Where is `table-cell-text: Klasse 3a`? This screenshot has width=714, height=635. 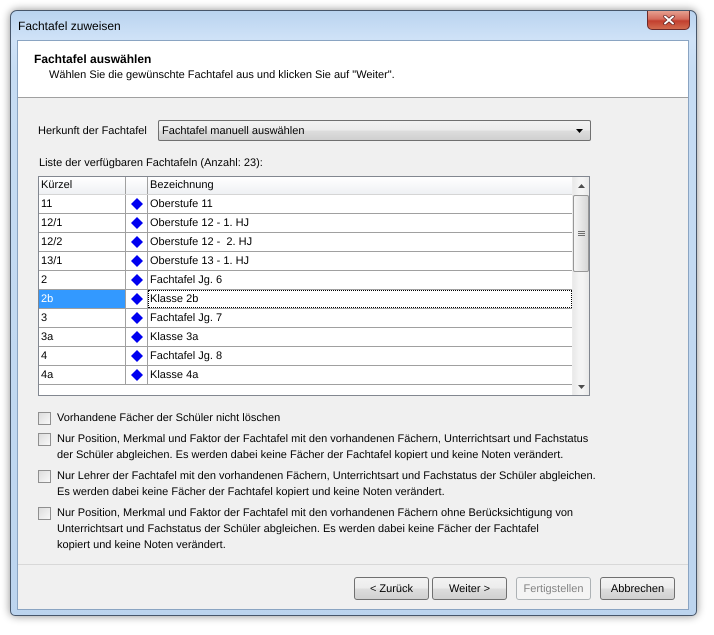 table-cell-text: Klasse 3a is located at coordinates (174, 337).